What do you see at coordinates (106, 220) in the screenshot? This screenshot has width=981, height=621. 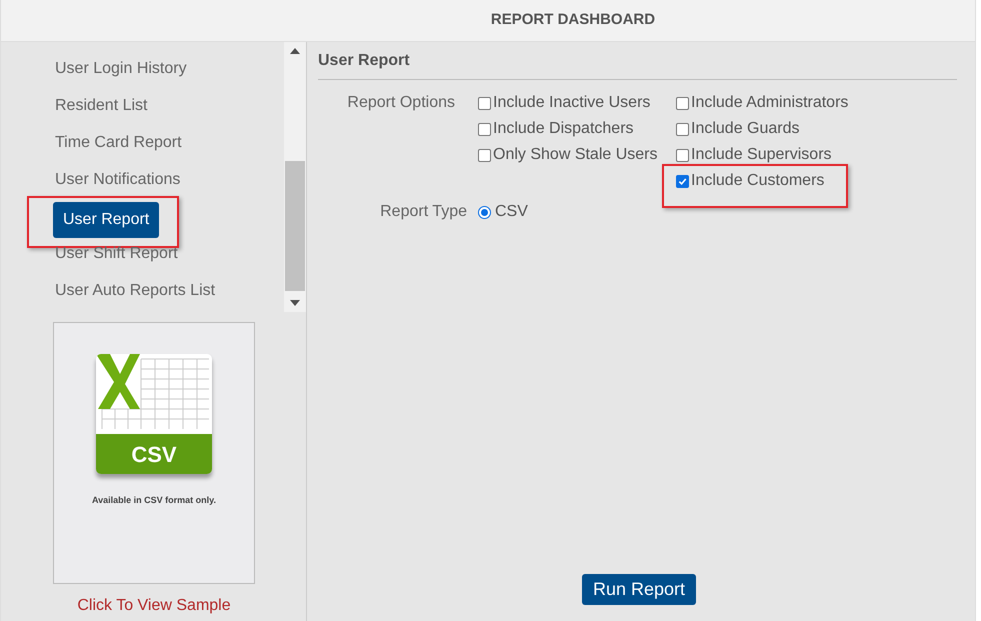 I see `sidebar-item: User Report` at bounding box center [106, 220].